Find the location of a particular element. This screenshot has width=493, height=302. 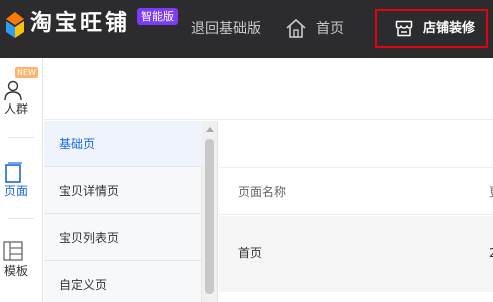

table-header: 页面名称 更 is located at coordinates (356, 191).